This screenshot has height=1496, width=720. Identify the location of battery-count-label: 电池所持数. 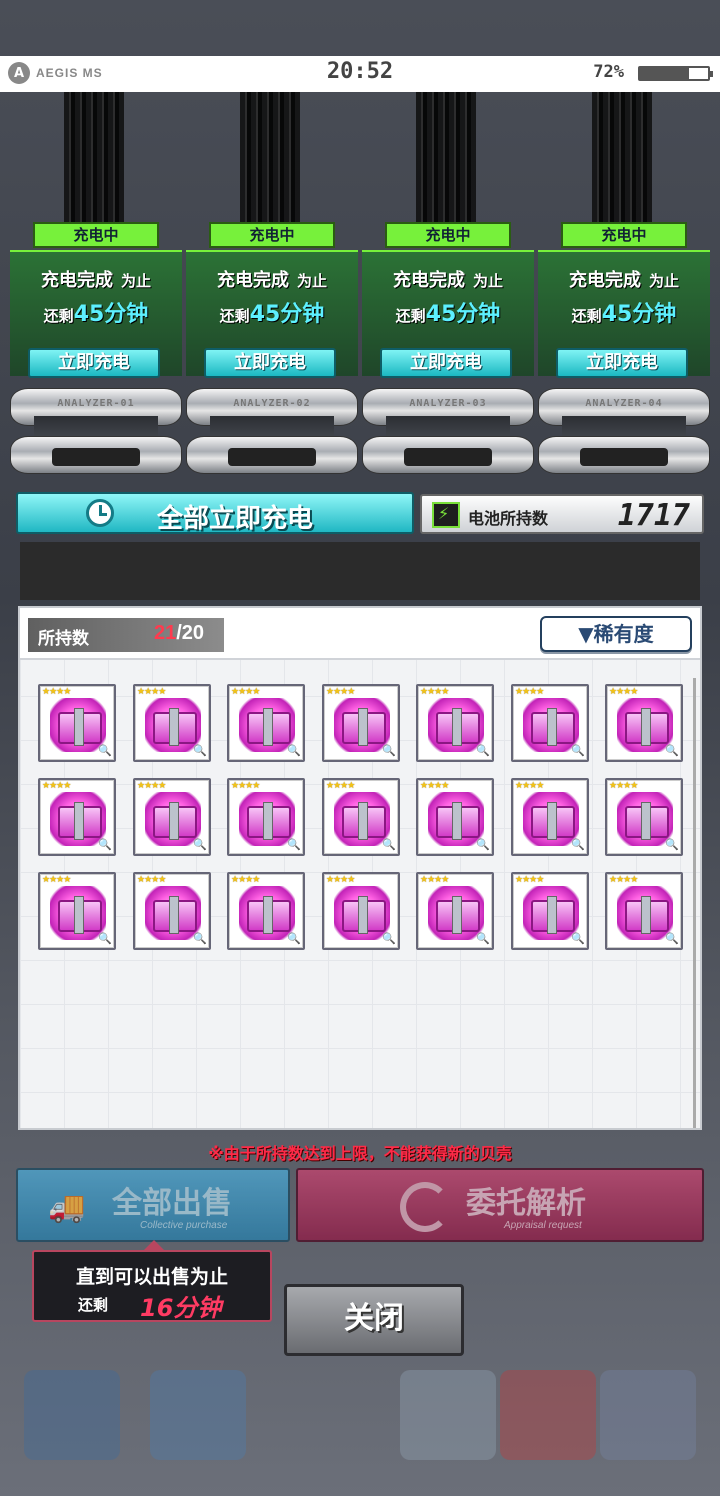
(508, 518).